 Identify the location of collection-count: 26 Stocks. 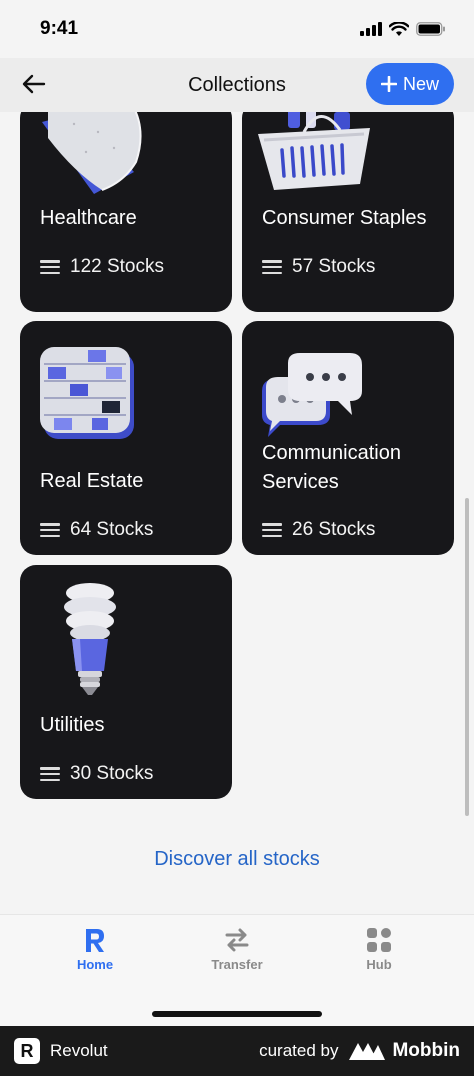
(318, 530).